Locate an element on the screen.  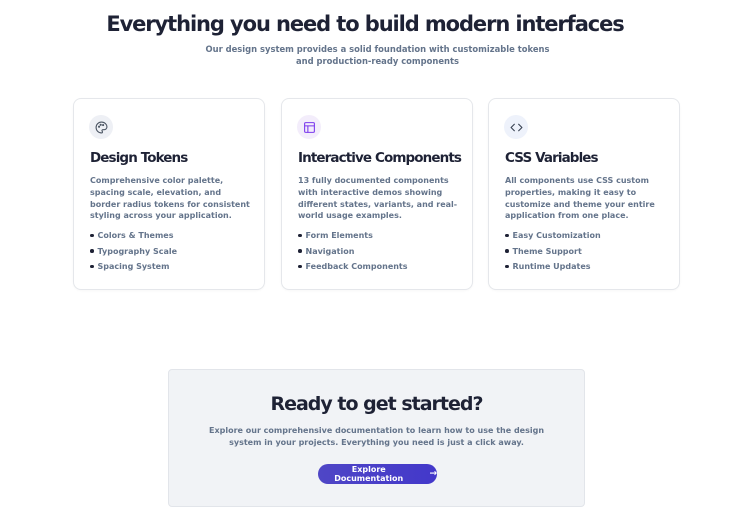
list-item: Typography Scale is located at coordinates (133, 251).